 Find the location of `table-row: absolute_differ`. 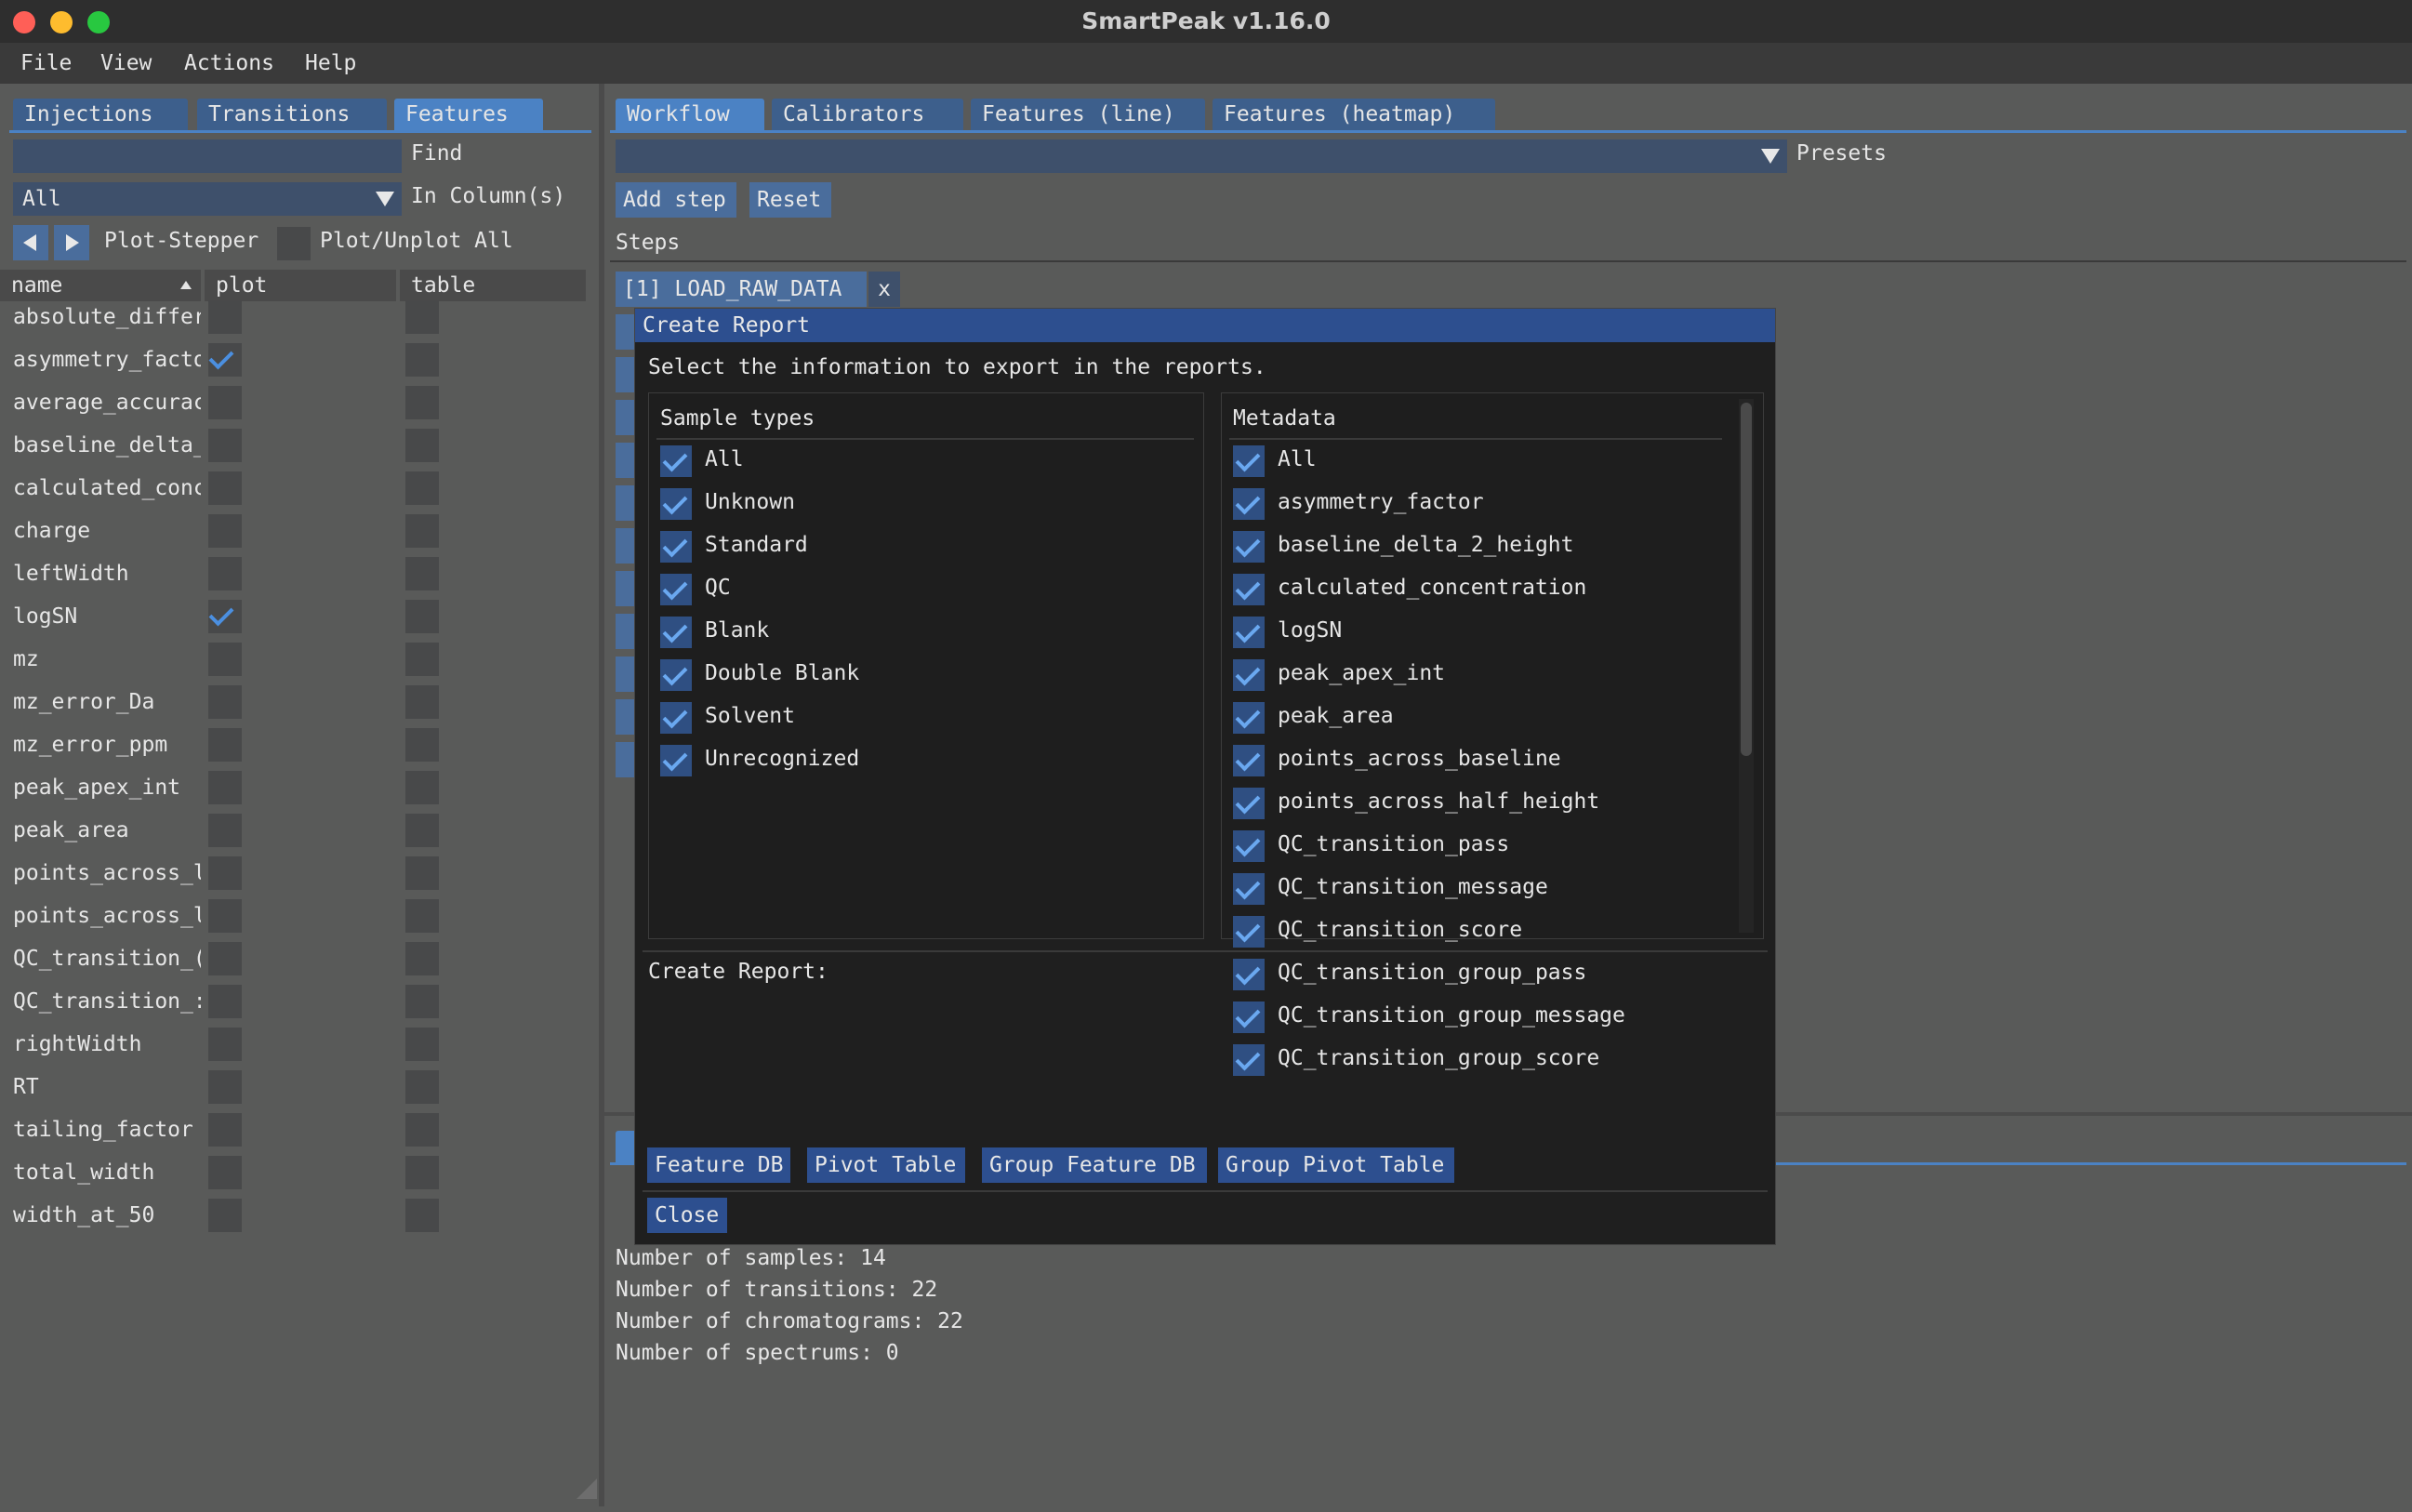

table-row: absolute_differ is located at coordinates (297, 317).